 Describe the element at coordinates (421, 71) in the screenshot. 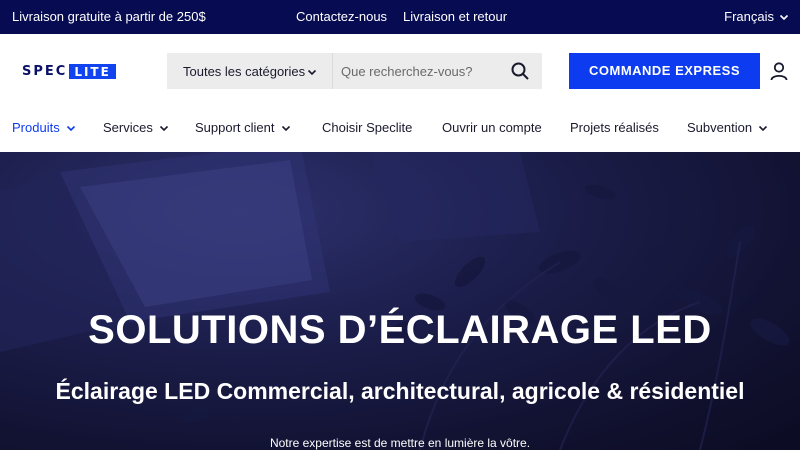

I see `search-input` at that location.